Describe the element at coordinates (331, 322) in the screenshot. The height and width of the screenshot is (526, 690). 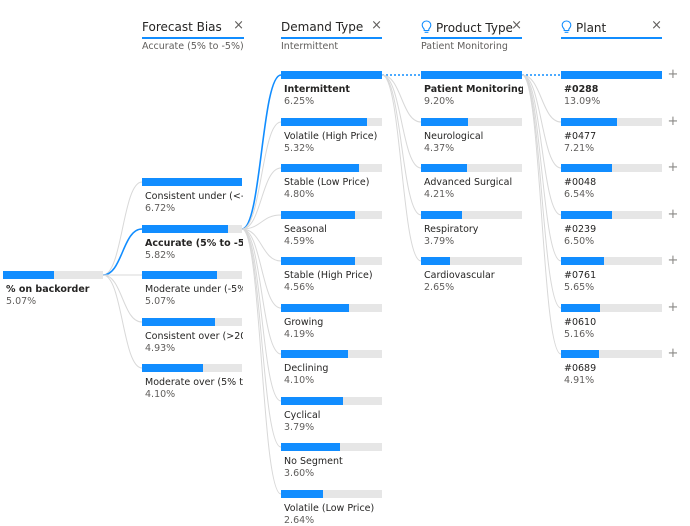
I see `tree-node: Growing 4.19%` at that location.